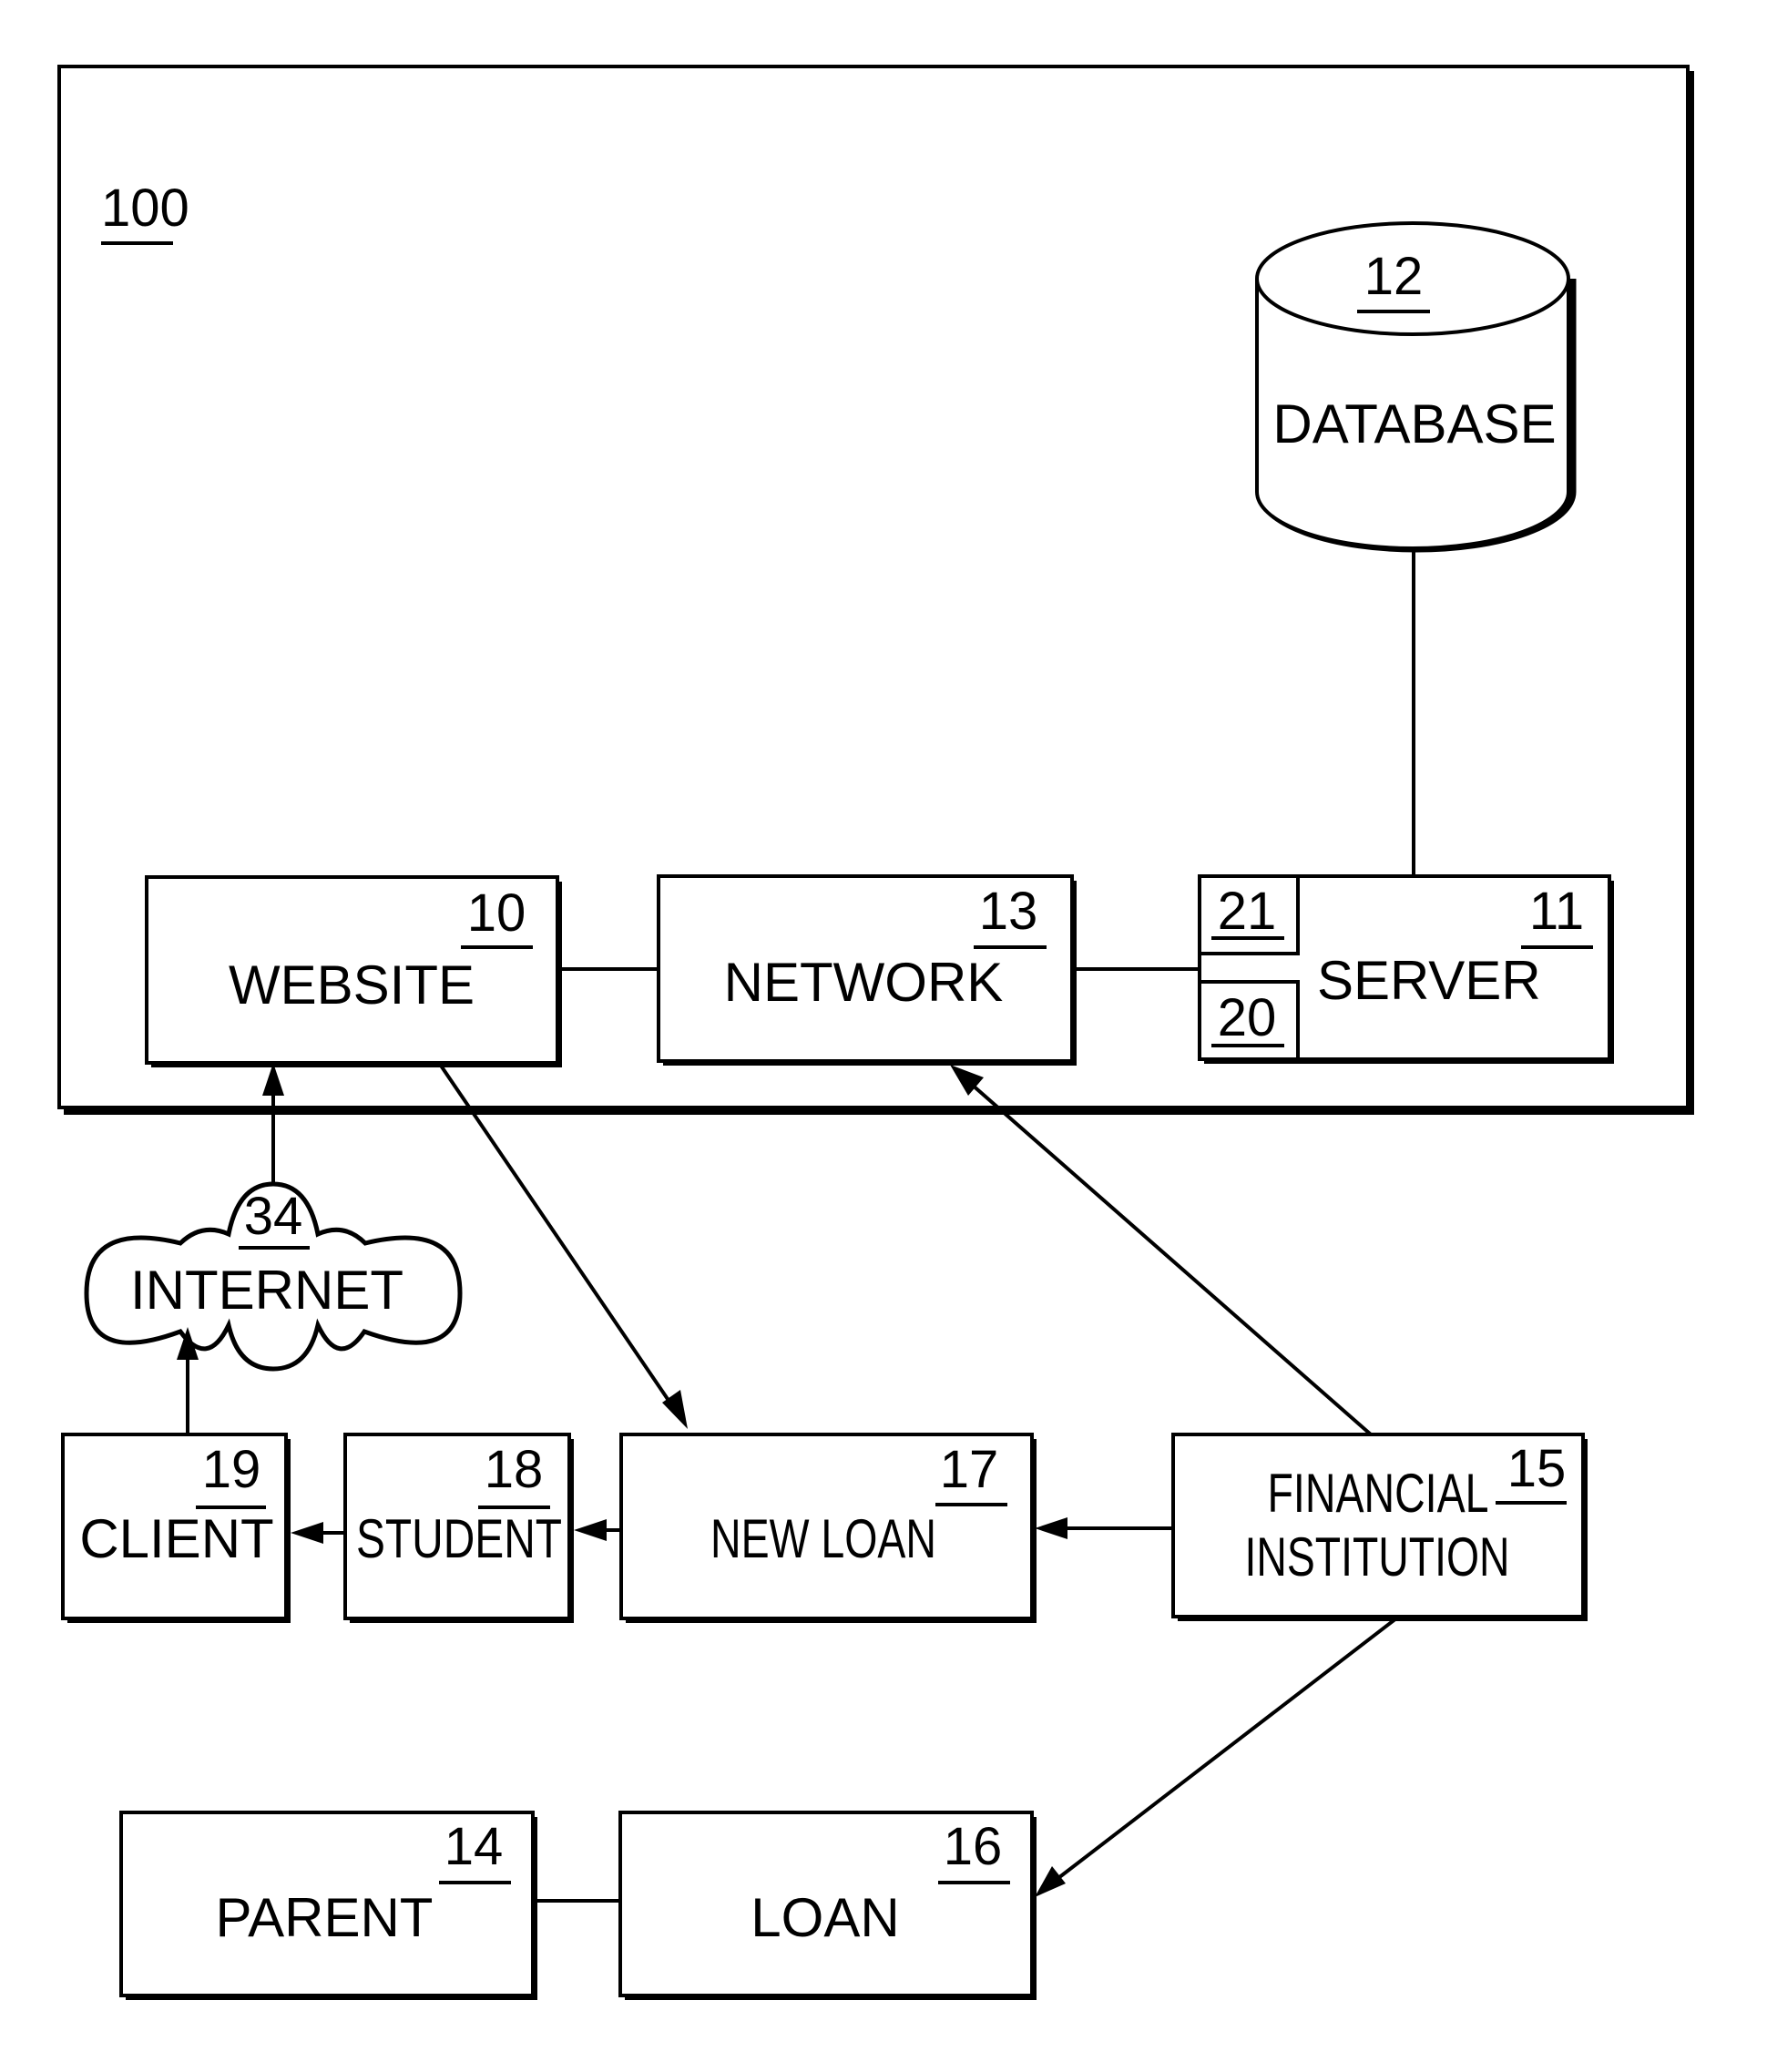 The image size is (1767, 2072). I want to click on server-sub-ref-21: 21, so click(1247, 911).